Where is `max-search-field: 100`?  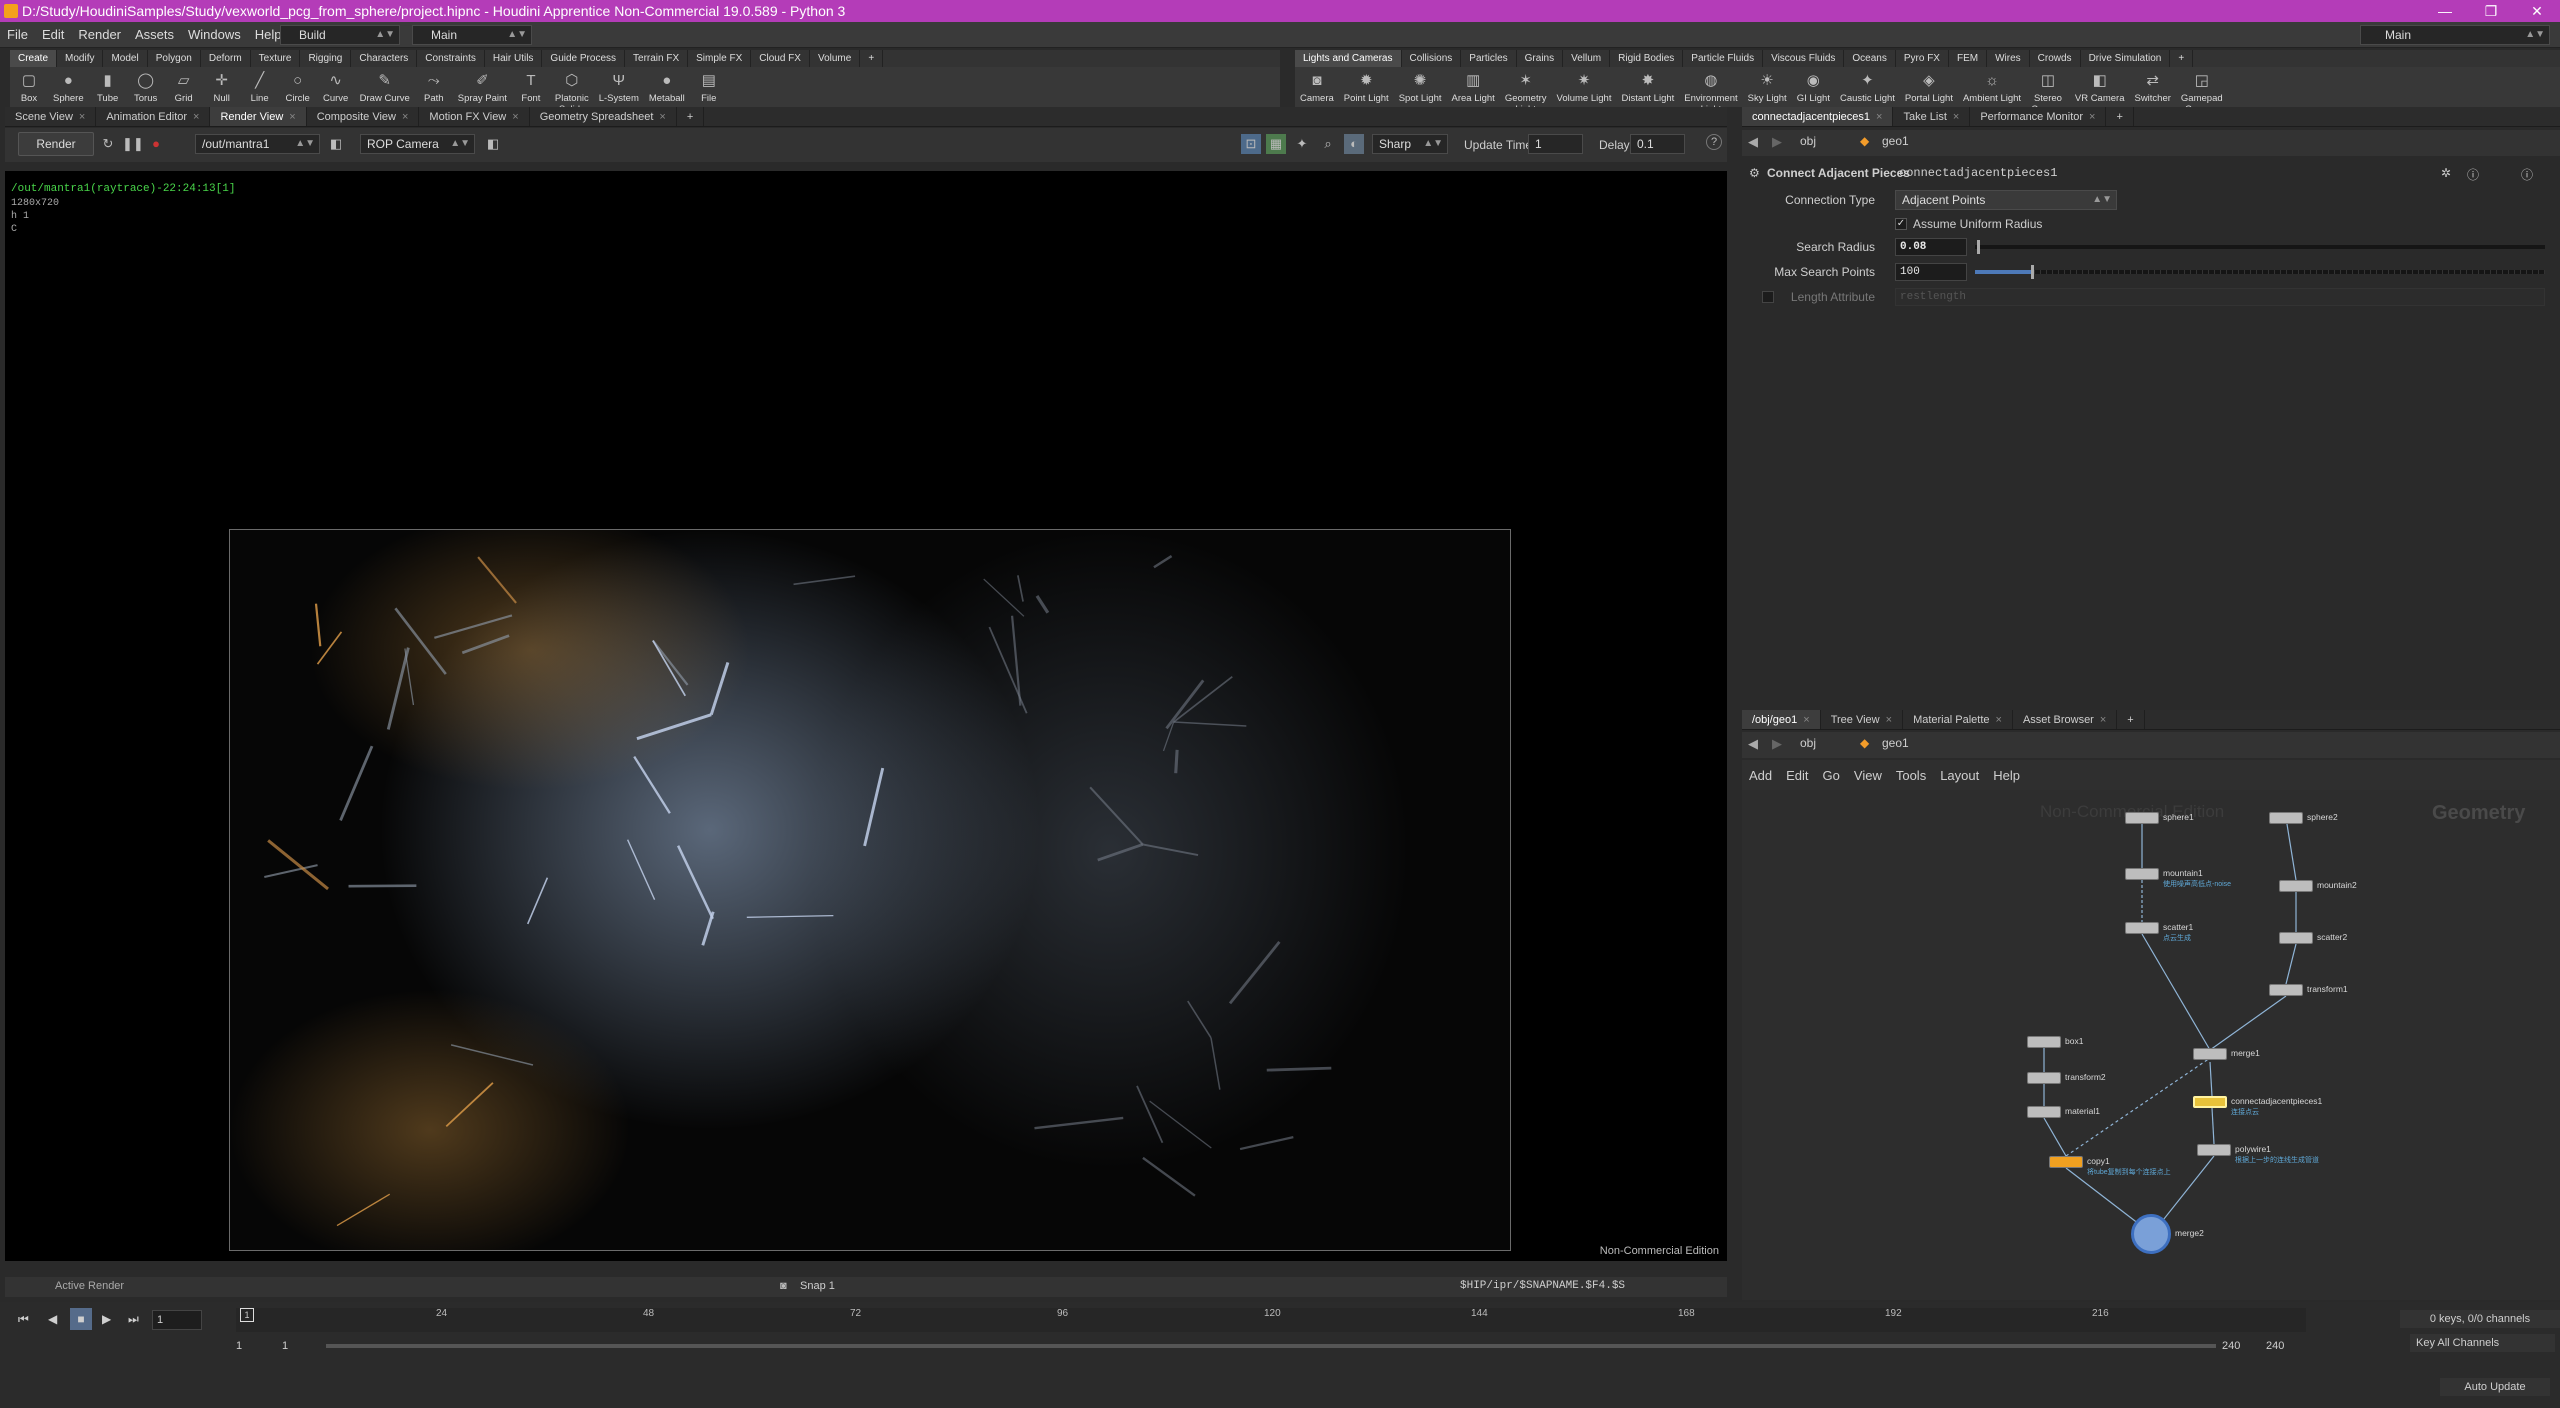
max-search-field: 100 is located at coordinates (1931, 272).